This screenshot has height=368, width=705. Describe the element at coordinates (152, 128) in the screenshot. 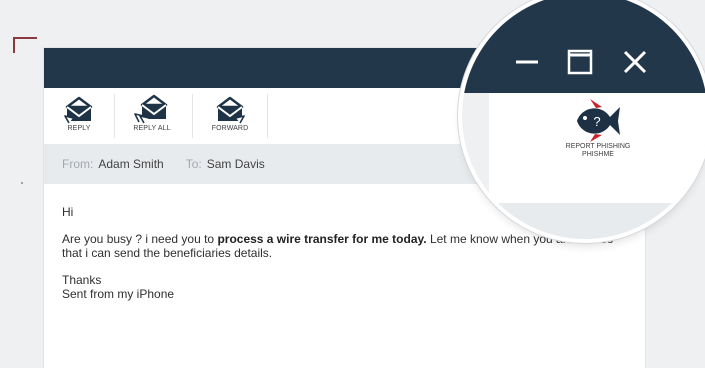

I see `reply-all-label: REPLY ALL` at that location.